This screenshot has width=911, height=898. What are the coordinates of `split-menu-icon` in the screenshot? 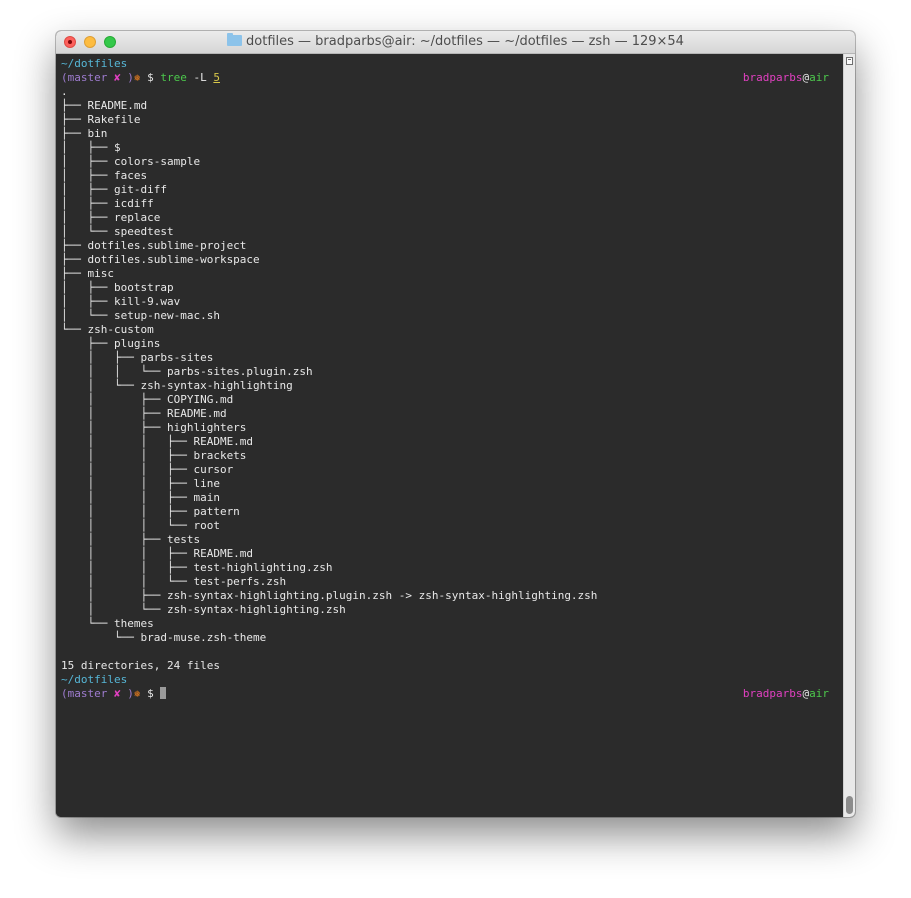 It's located at (849, 61).